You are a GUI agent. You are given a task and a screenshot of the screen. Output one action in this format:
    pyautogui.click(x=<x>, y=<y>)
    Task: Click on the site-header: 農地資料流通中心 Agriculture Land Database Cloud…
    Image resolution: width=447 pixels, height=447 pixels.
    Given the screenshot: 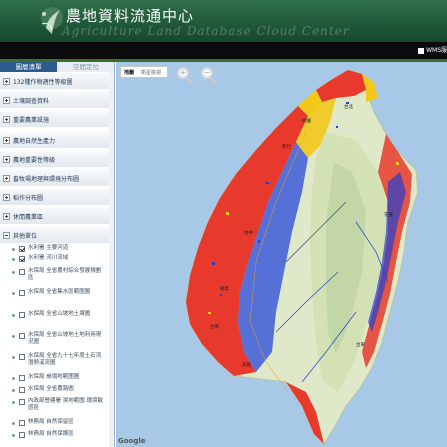 What is the action you would take?
    pyautogui.click(x=223, y=21)
    